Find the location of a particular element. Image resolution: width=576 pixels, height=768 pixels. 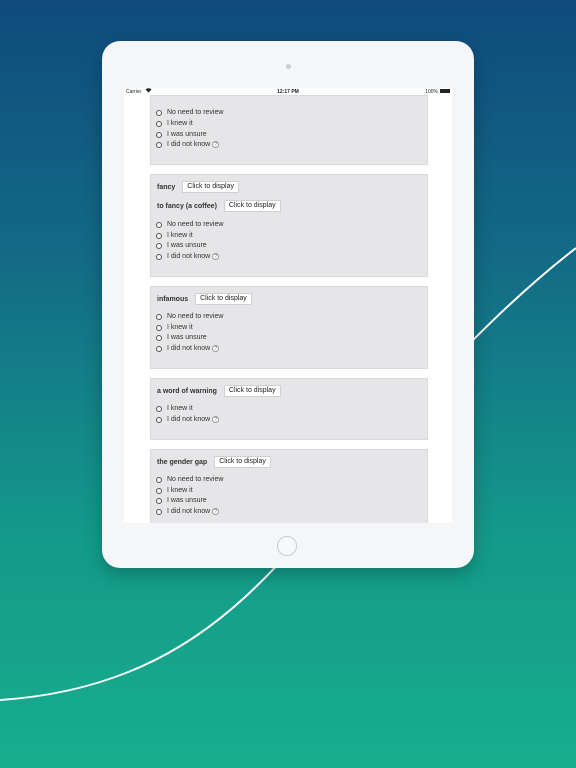

word-label: a word of warning is located at coordinates (187, 391).